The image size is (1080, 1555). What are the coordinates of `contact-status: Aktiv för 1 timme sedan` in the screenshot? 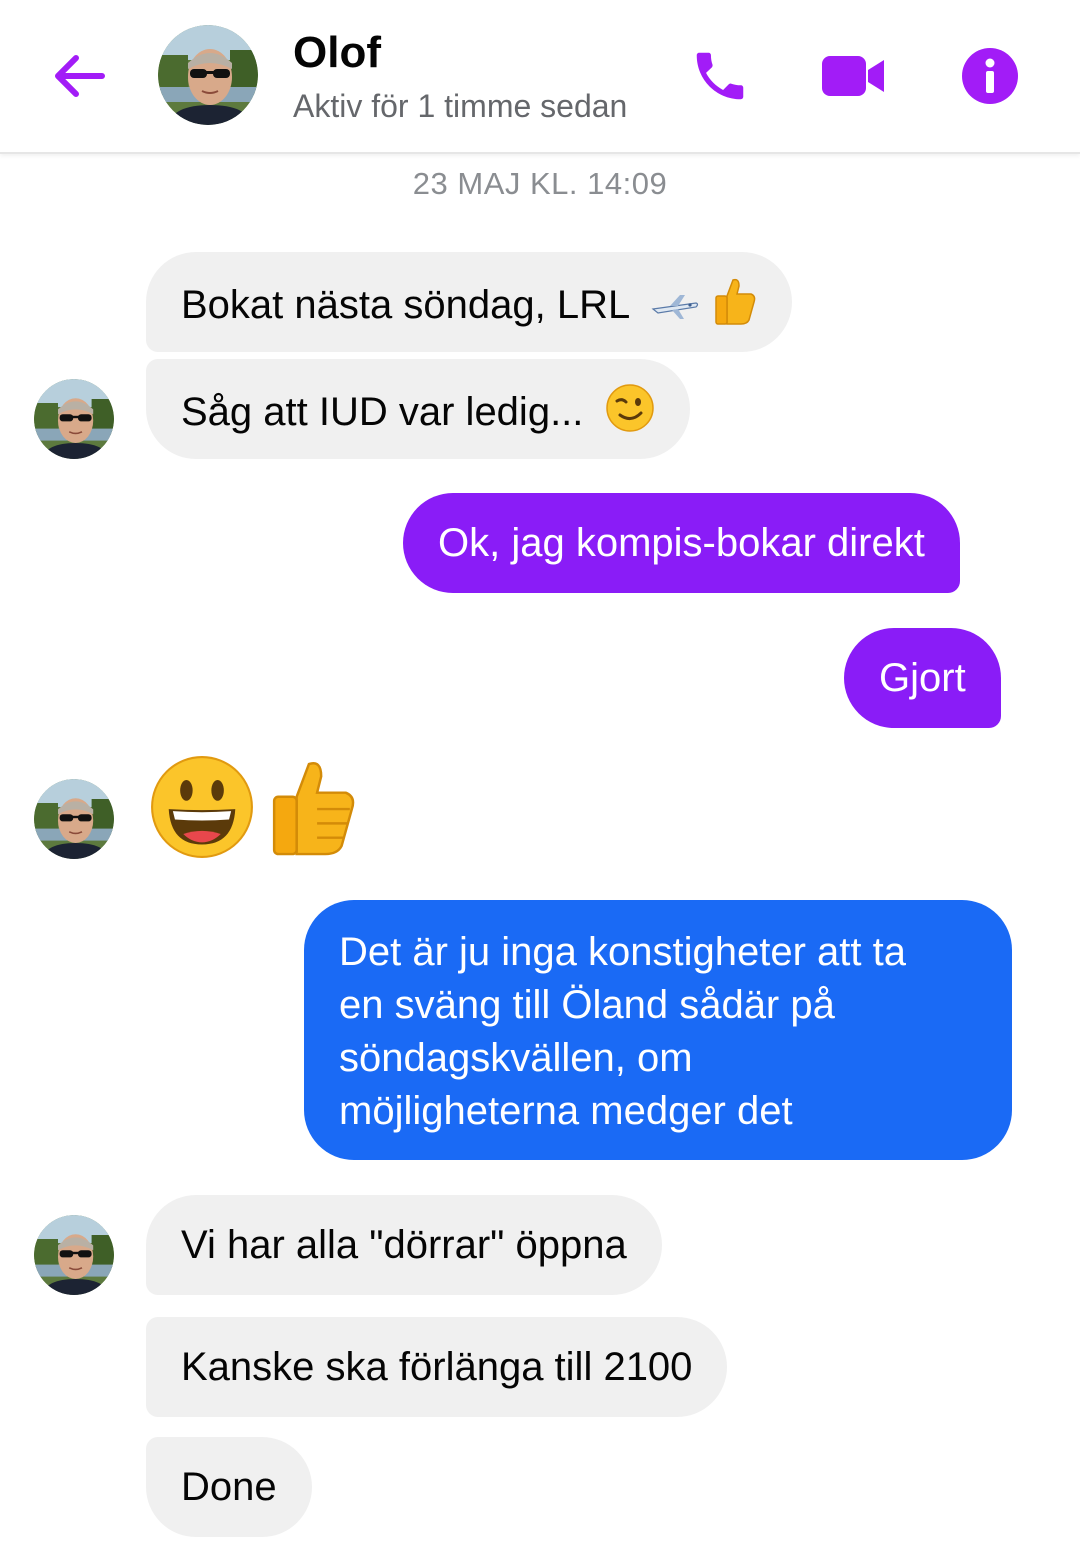 It's located at (460, 106).